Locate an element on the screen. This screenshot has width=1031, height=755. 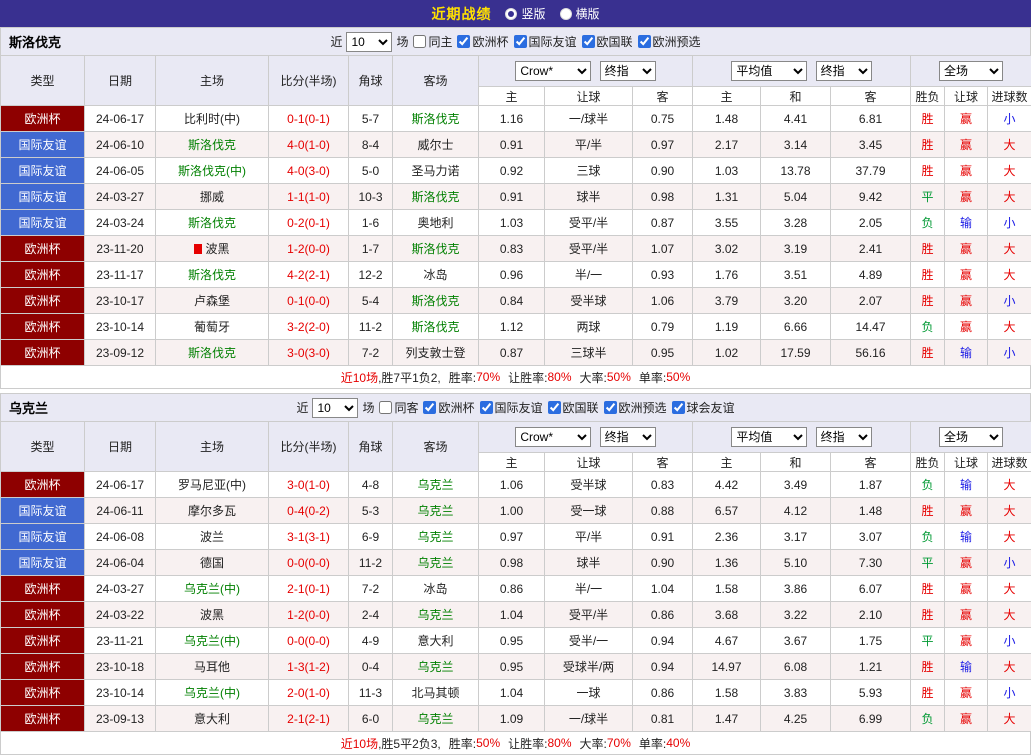
avg-draw-odds: 4.25 is located at coordinates (796, 719).